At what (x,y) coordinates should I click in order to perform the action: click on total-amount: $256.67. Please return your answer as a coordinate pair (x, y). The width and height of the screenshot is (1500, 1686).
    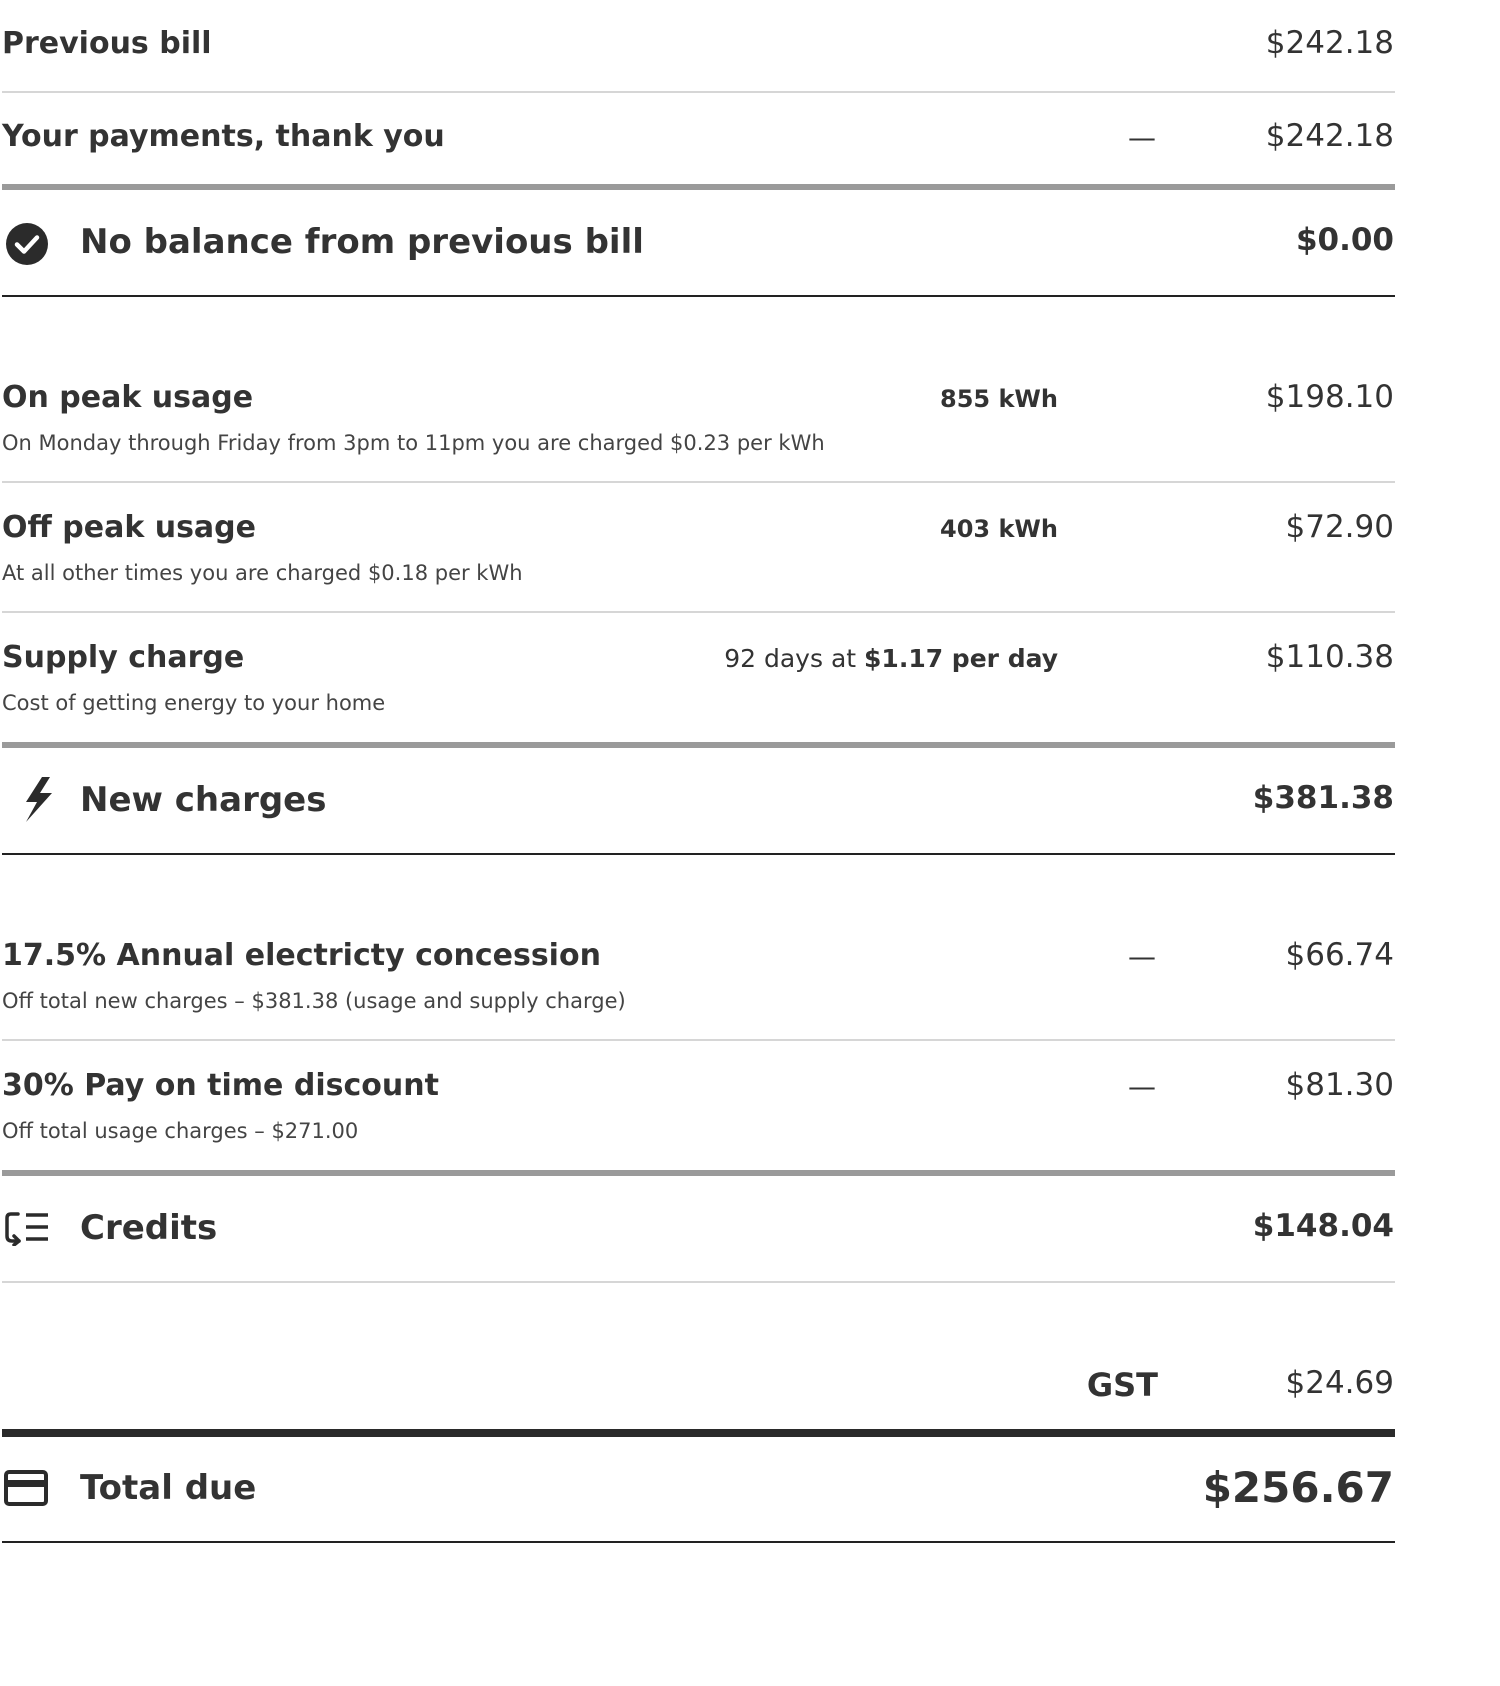
    Looking at the image, I should click on (1298, 1487).